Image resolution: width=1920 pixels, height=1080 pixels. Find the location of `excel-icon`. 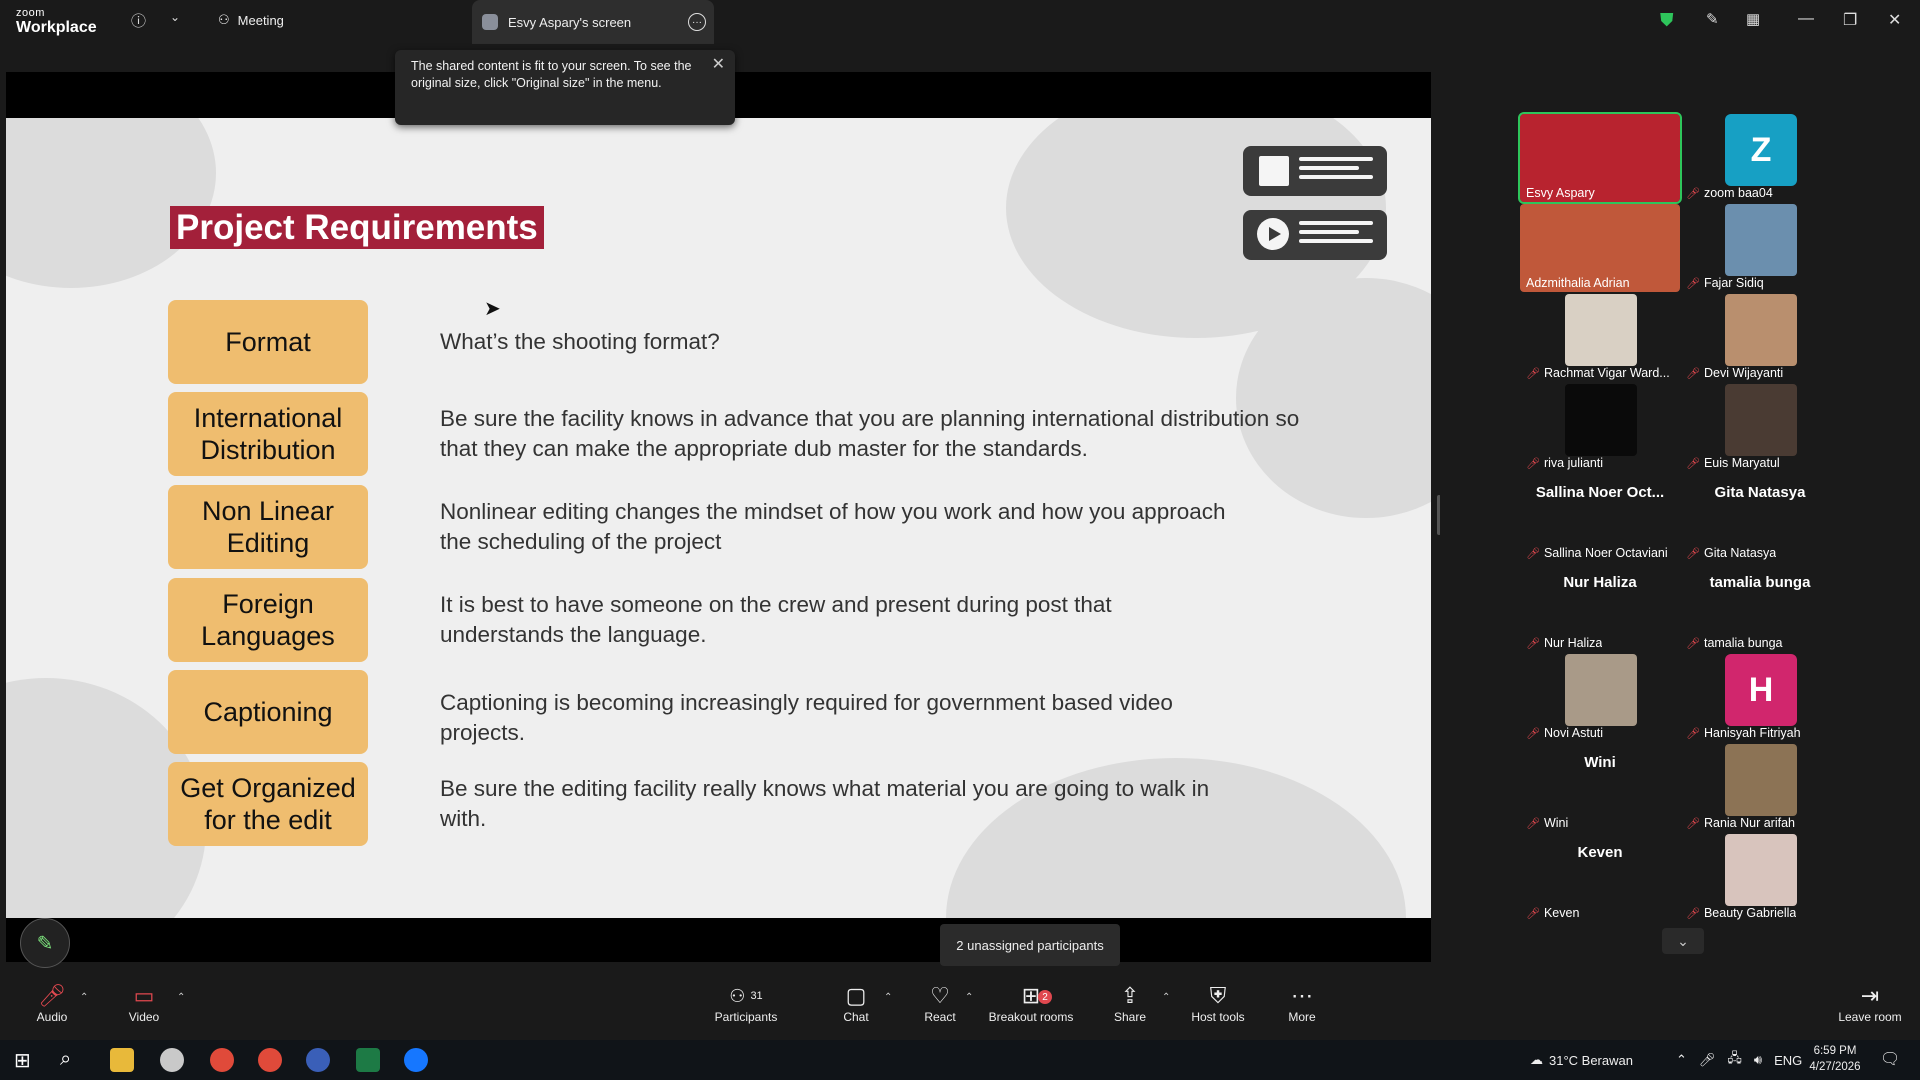

excel-icon is located at coordinates (368, 1060).